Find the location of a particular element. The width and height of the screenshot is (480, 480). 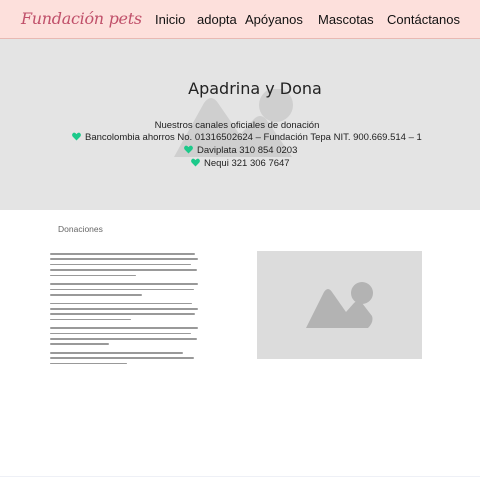

nav-link-contactanos: Contáctanos is located at coordinates (423, 19).